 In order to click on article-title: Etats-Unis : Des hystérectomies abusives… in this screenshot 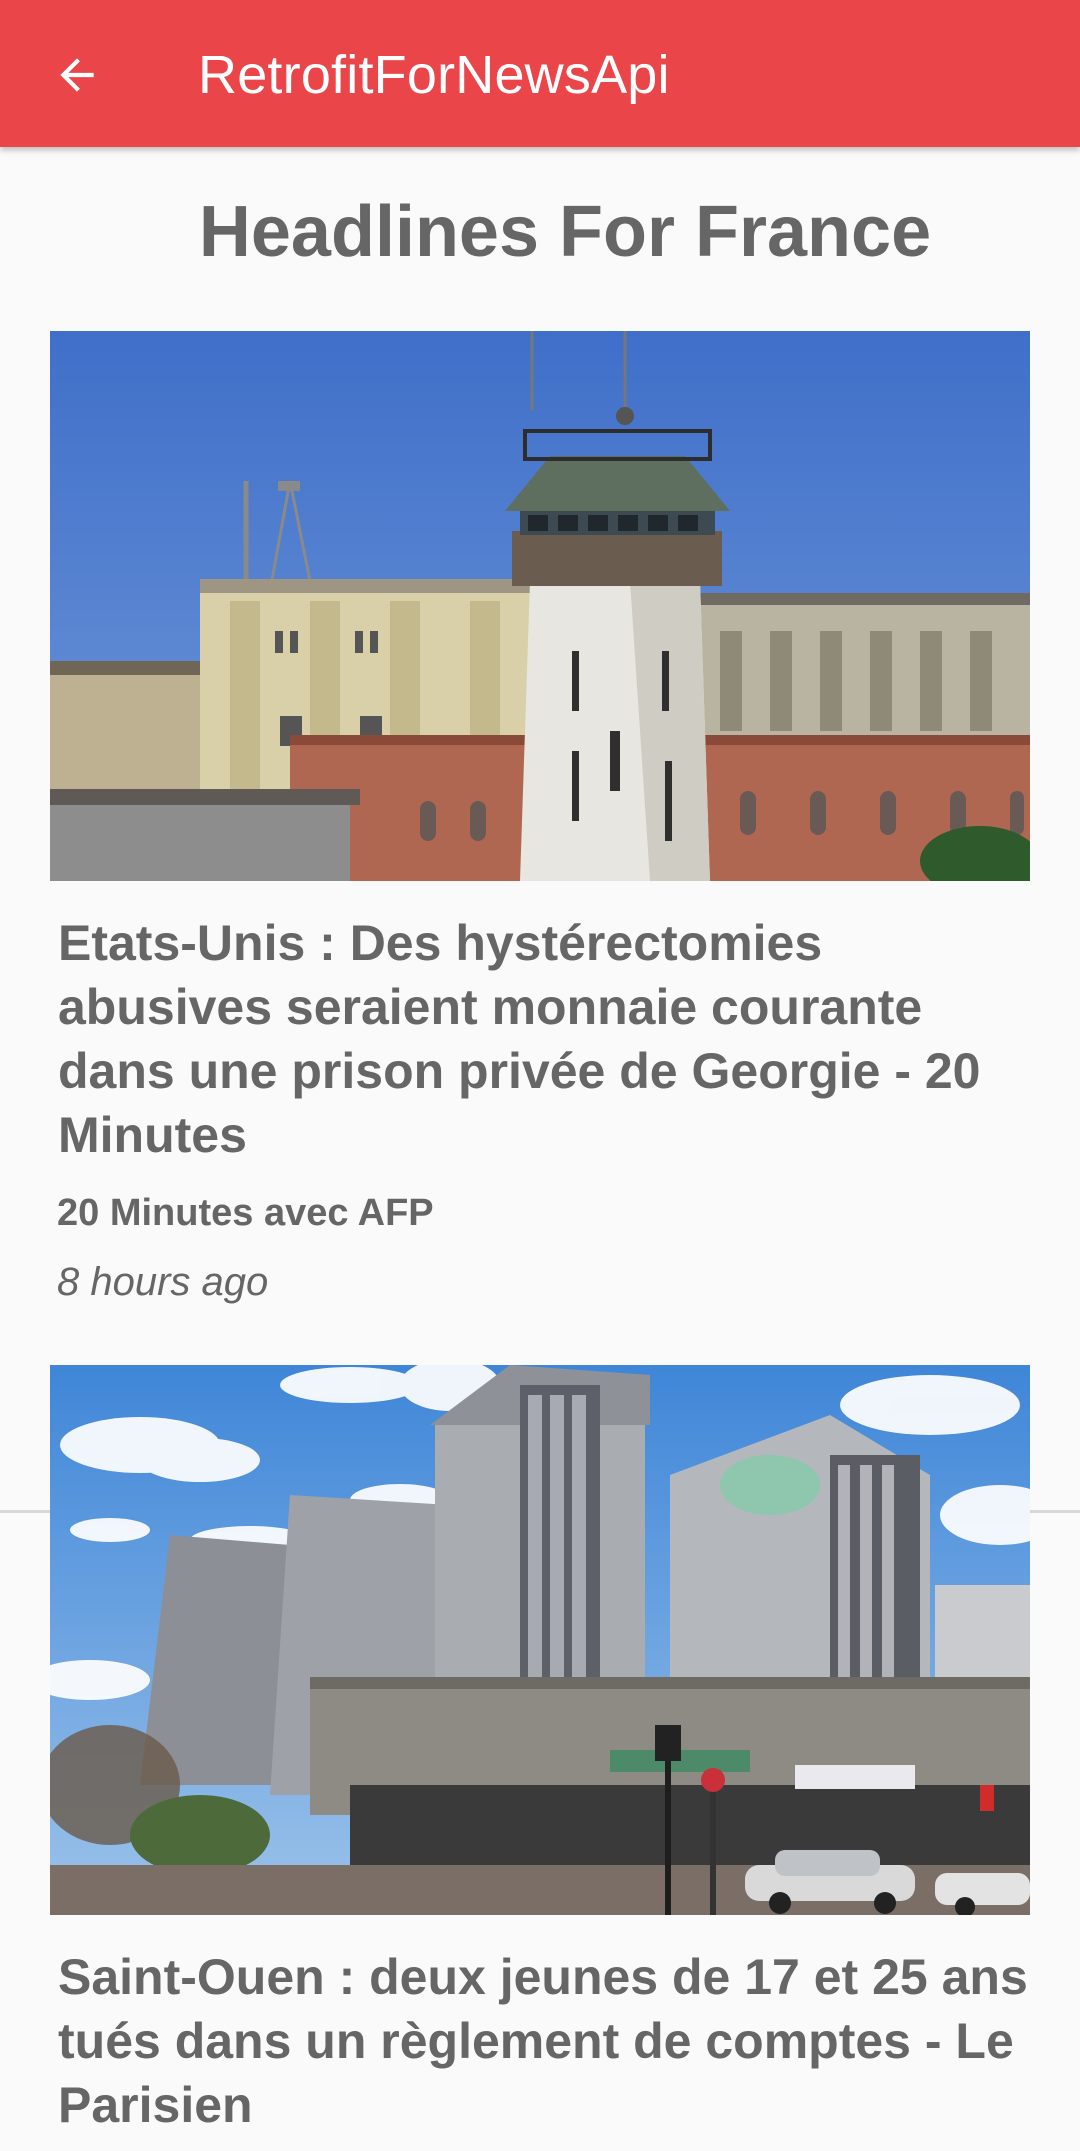, I will do `click(519, 1039)`.